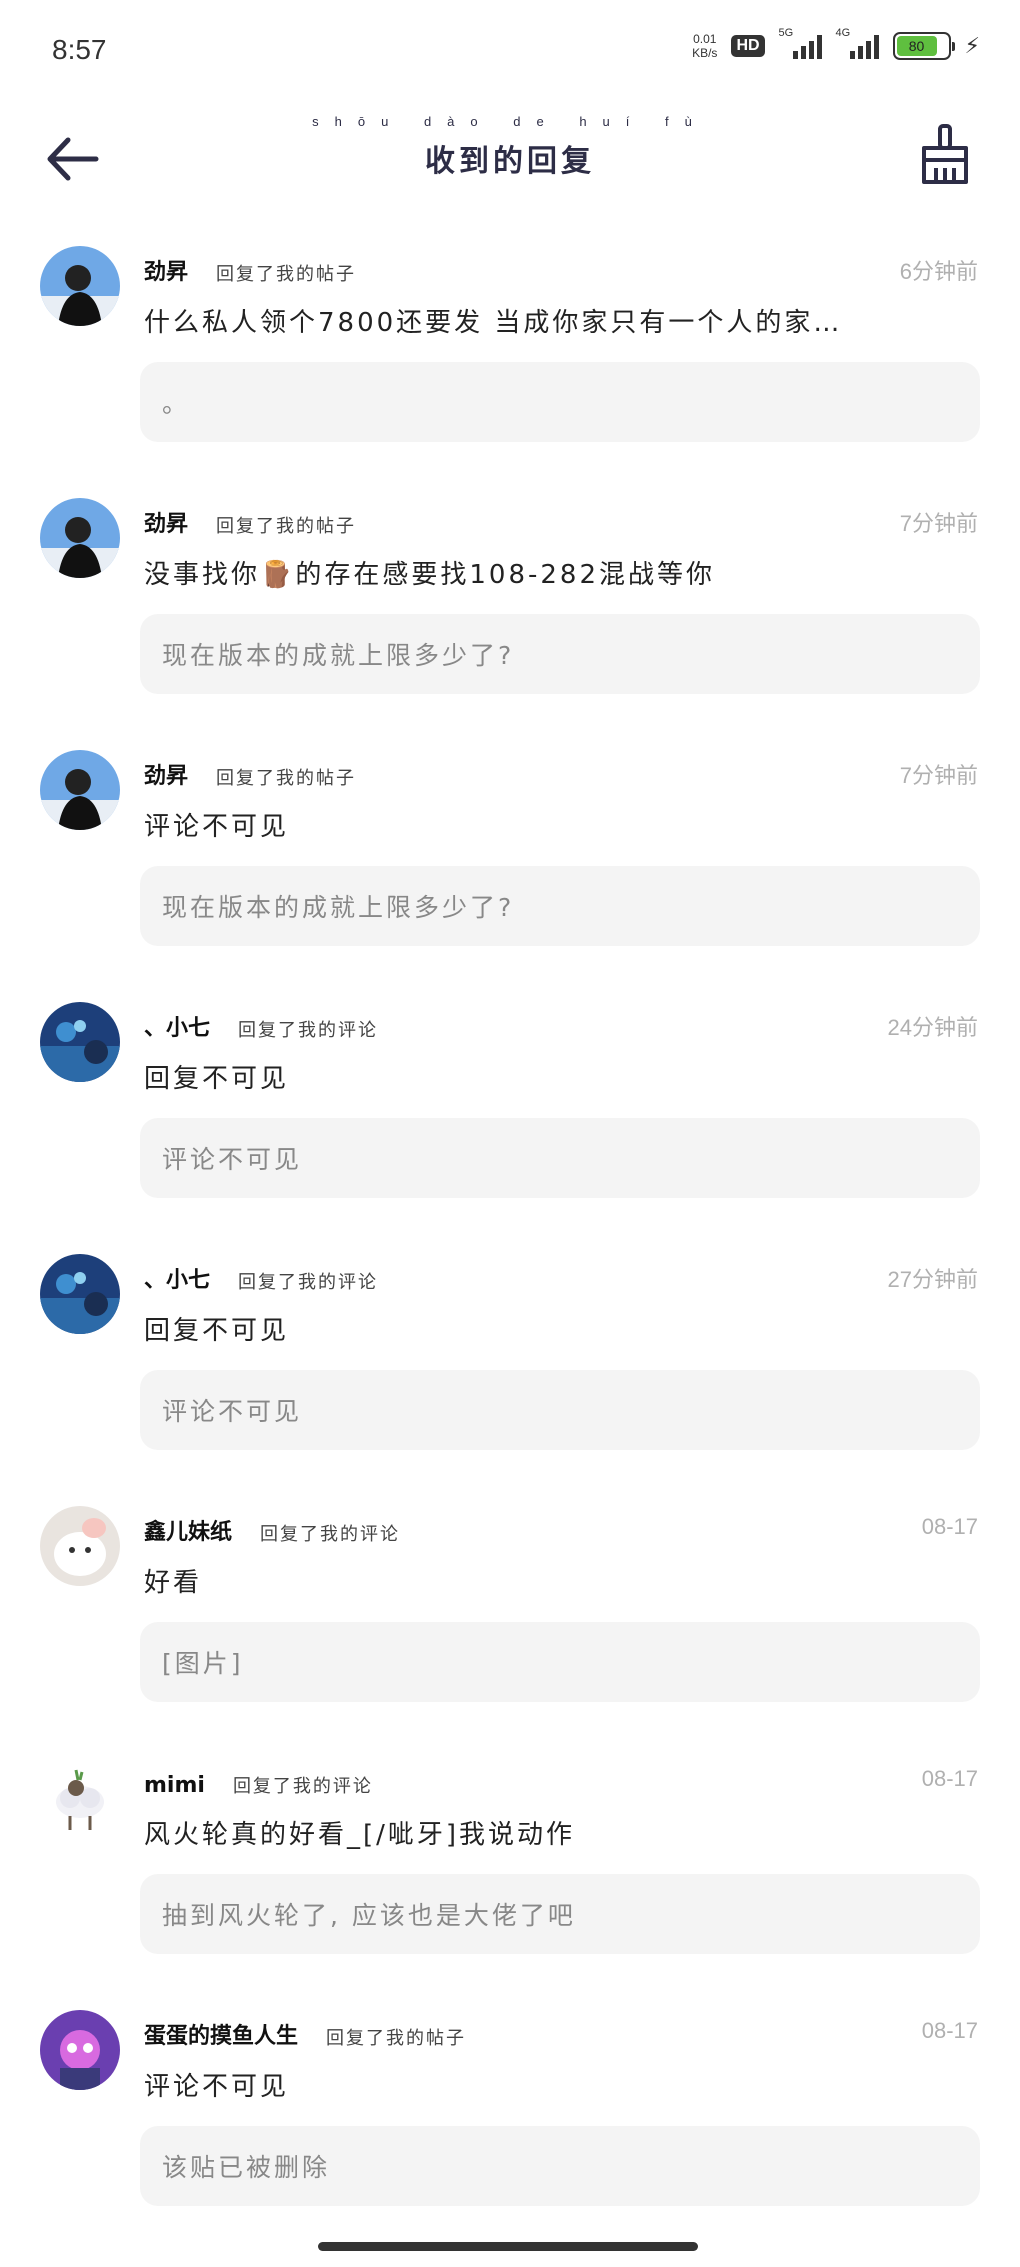 This screenshot has height=2267, width=1020. What do you see at coordinates (705, 39) in the screenshot?
I see `network-speed-value: 0.01` at bounding box center [705, 39].